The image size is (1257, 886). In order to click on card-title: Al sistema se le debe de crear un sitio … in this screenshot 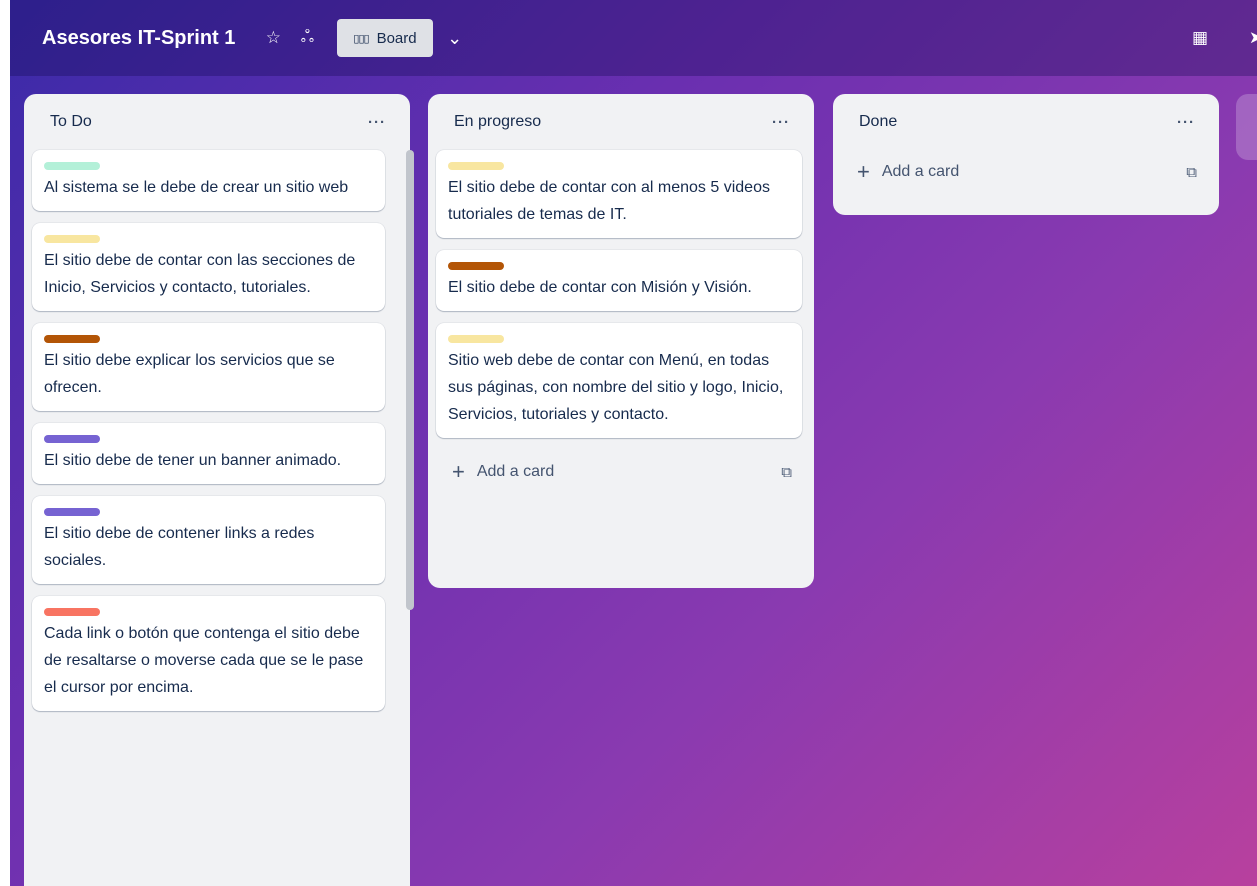, I will do `click(196, 187)`.